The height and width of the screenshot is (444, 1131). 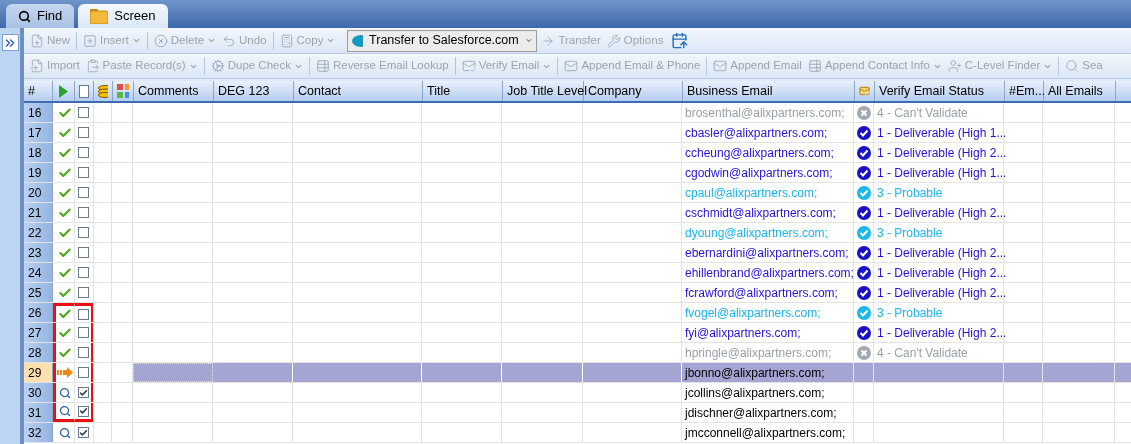 I want to click on column-header: Verify Email Status, so click(x=940, y=91).